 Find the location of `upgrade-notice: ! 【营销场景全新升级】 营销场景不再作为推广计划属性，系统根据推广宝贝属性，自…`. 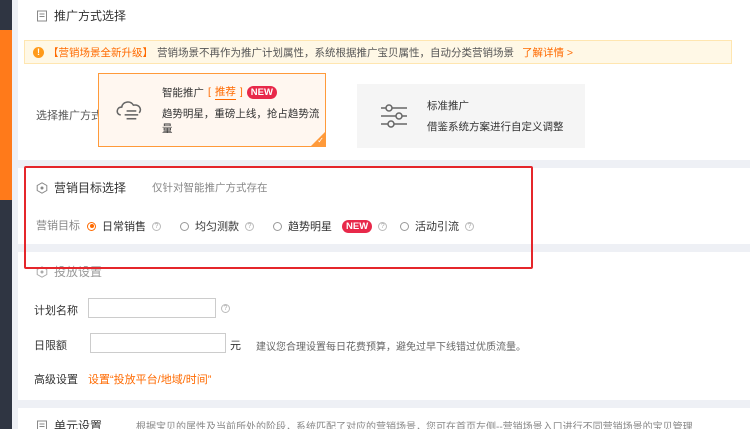

upgrade-notice: ! 【营销场景全新升级】 营销场景不再作为推广计划属性，系统根据推广宝贝属性，自… is located at coordinates (378, 52).